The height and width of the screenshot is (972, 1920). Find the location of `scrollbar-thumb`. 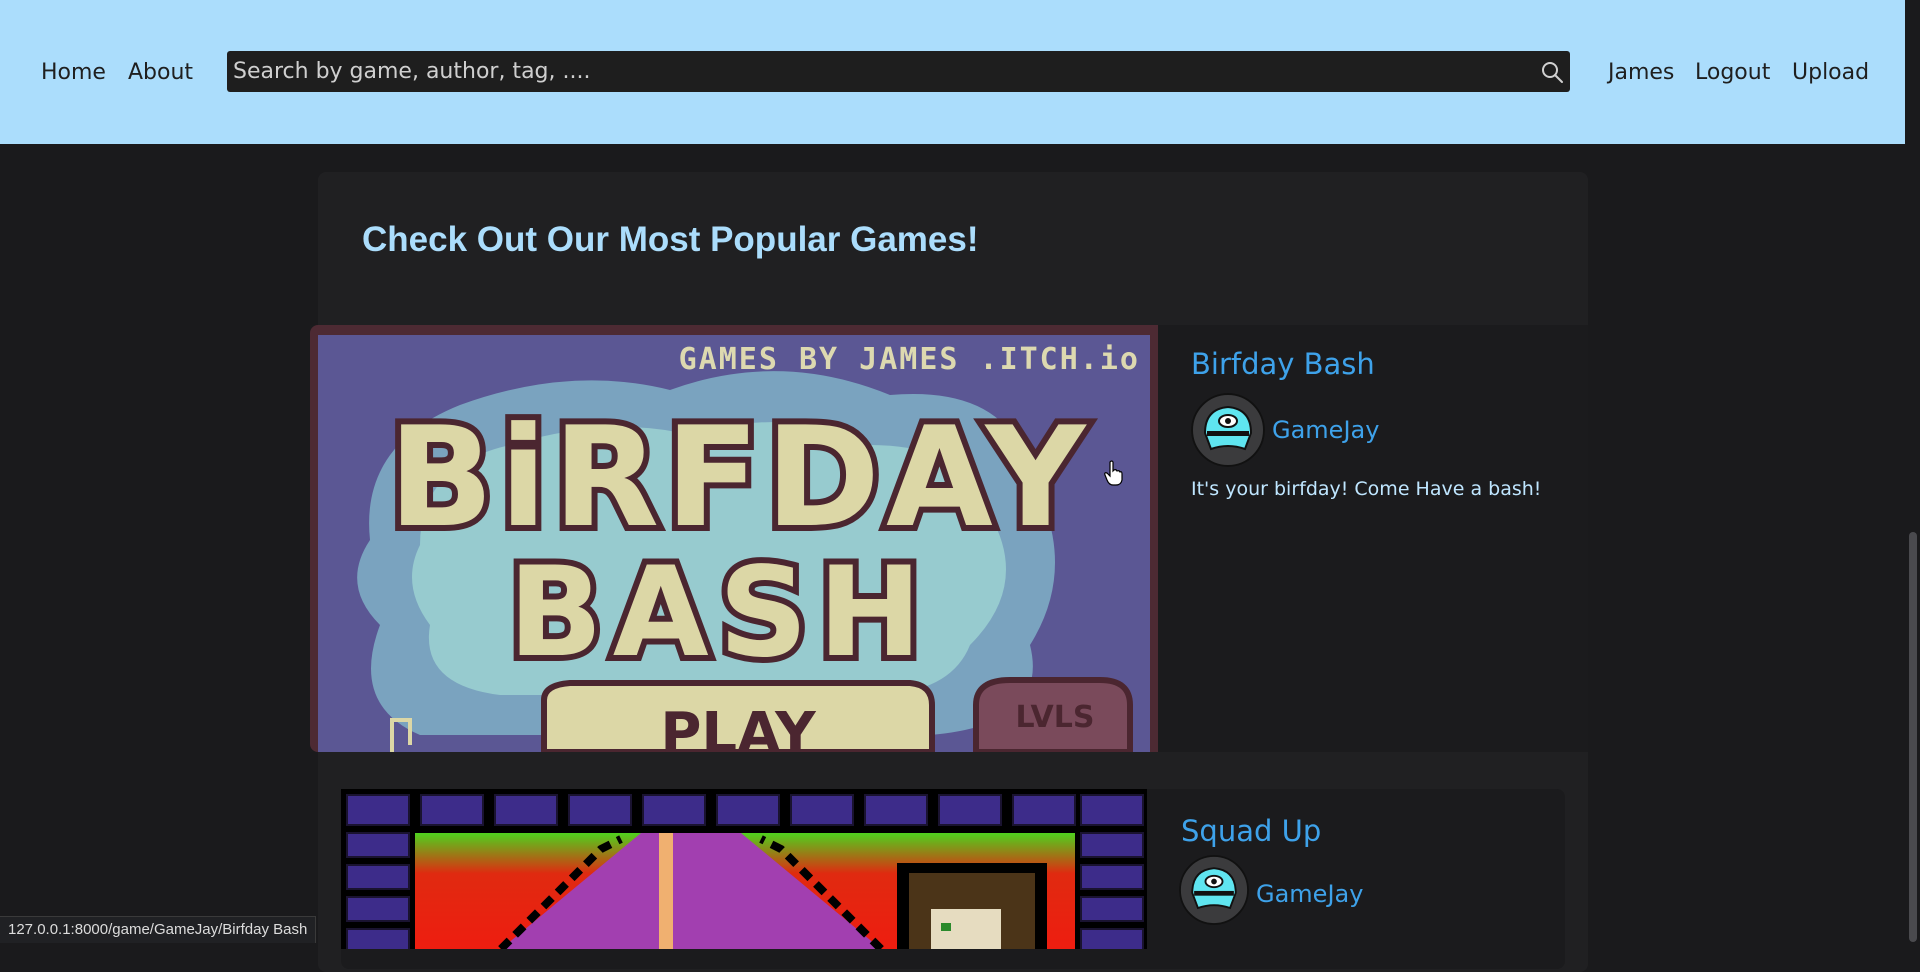

scrollbar-thumb is located at coordinates (1913, 737).